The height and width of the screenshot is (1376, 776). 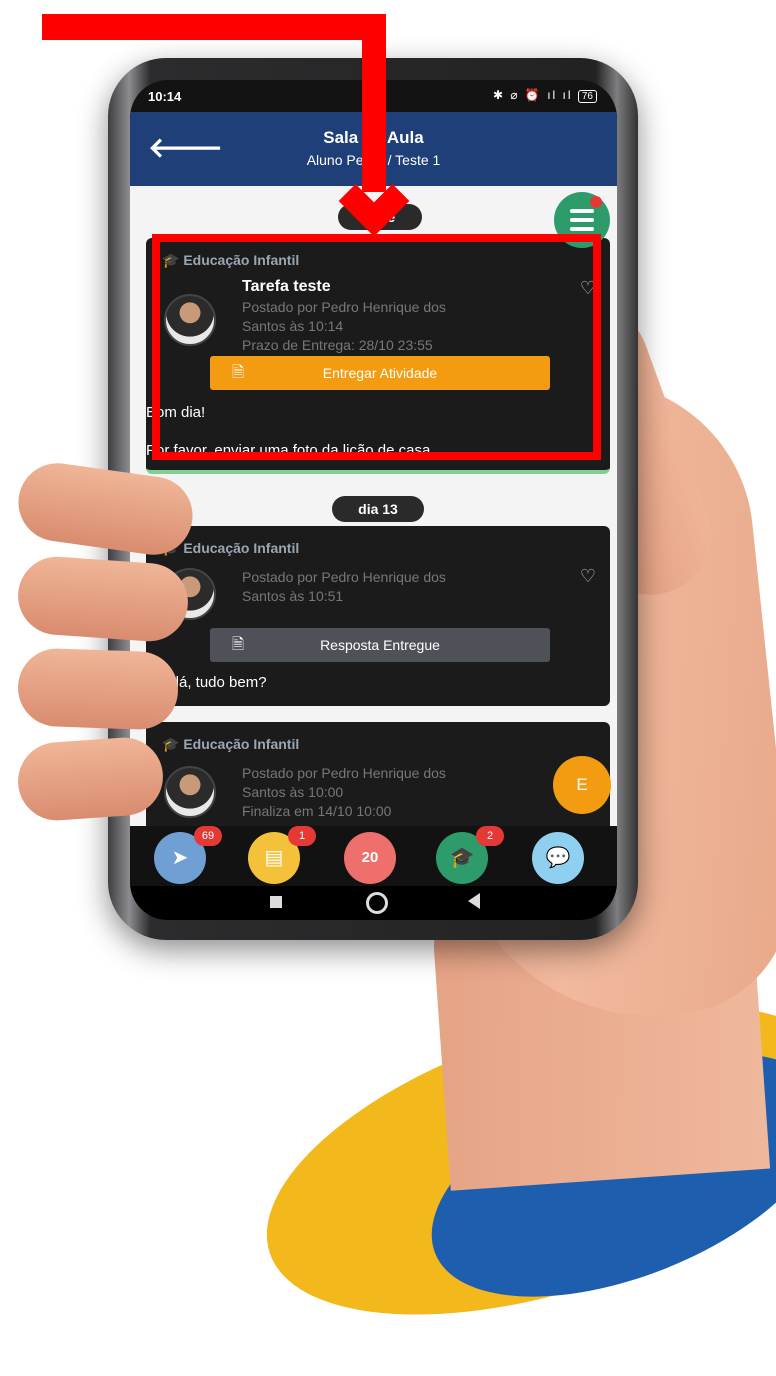 I want to click on calendar-icon: 20, so click(x=370, y=858).